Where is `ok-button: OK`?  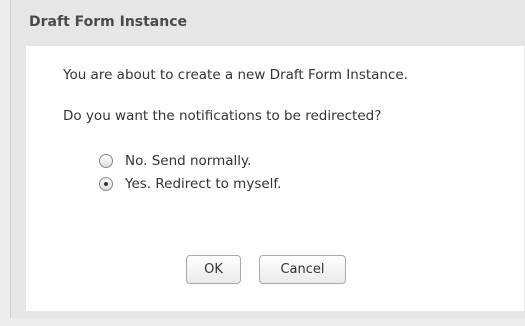
ok-button: OK is located at coordinates (213, 269).